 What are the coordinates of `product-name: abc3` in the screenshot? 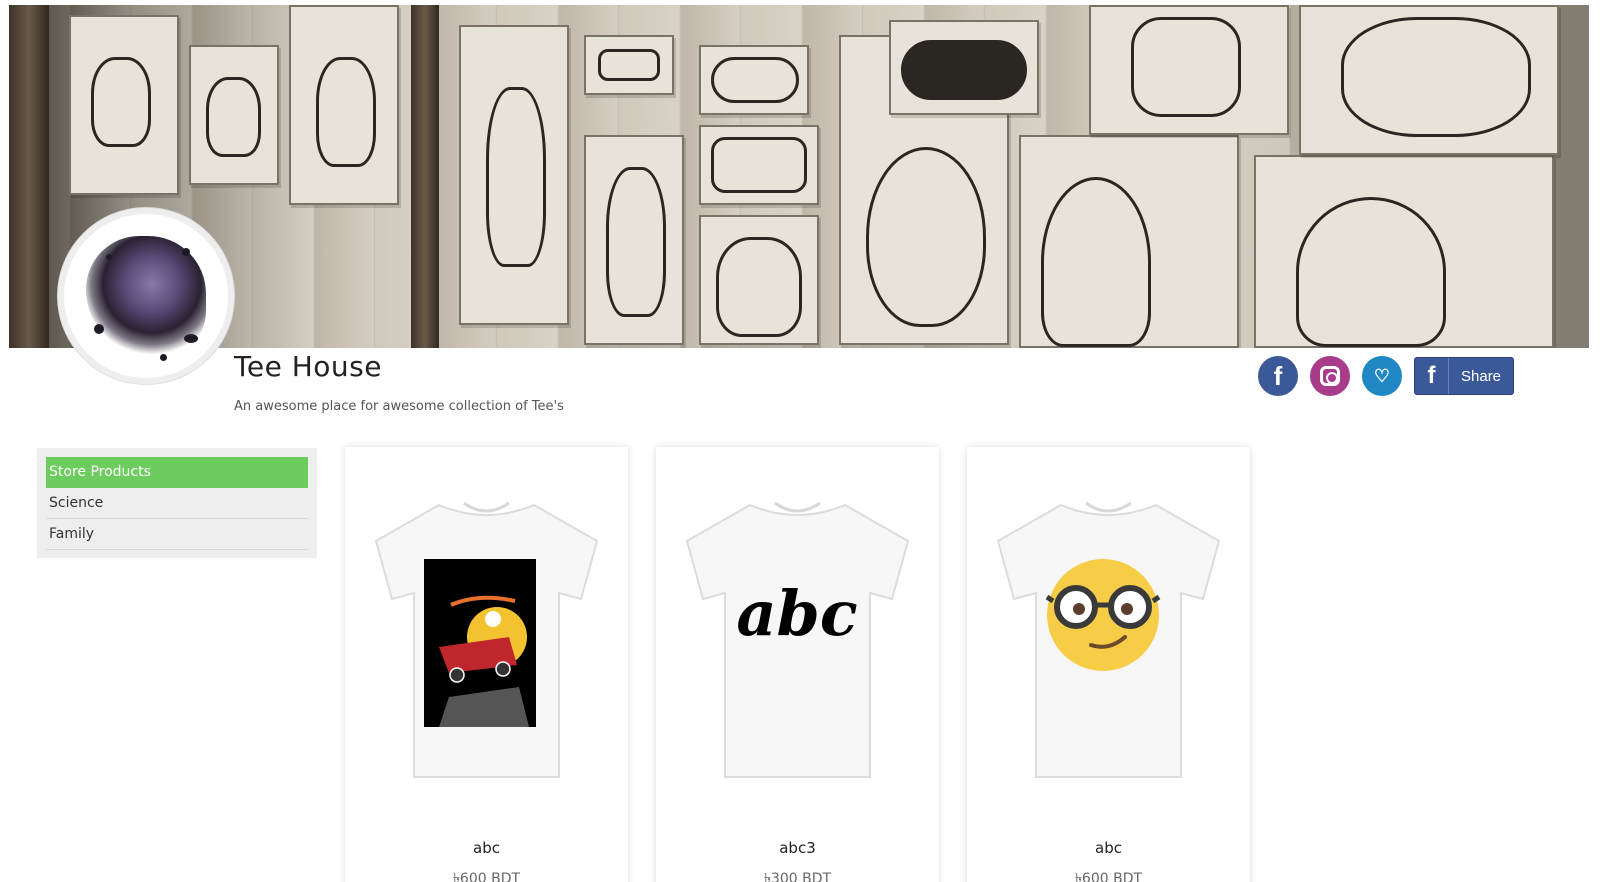 It's located at (797, 848).